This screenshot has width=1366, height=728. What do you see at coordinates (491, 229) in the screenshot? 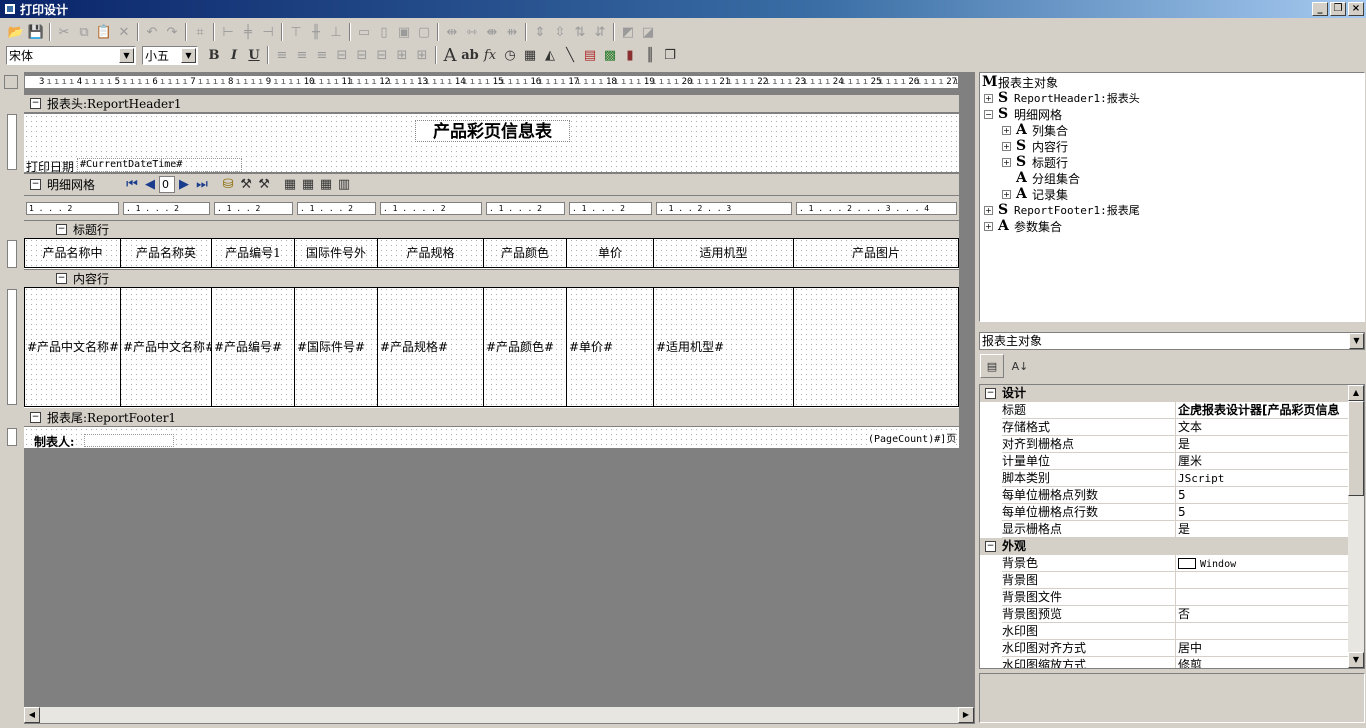
I see `header-row-band: − 标题行` at bounding box center [491, 229].